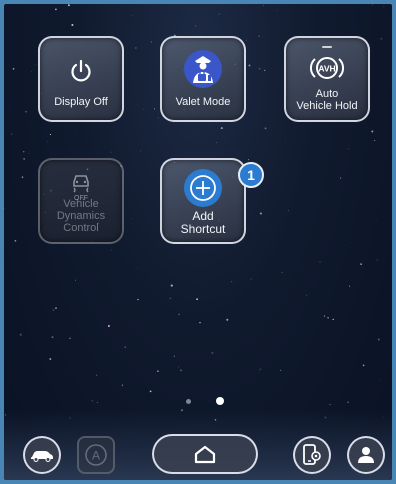 The width and height of the screenshot is (396, 484). I want to click on avh-icon: AVH, so click(327, 68).